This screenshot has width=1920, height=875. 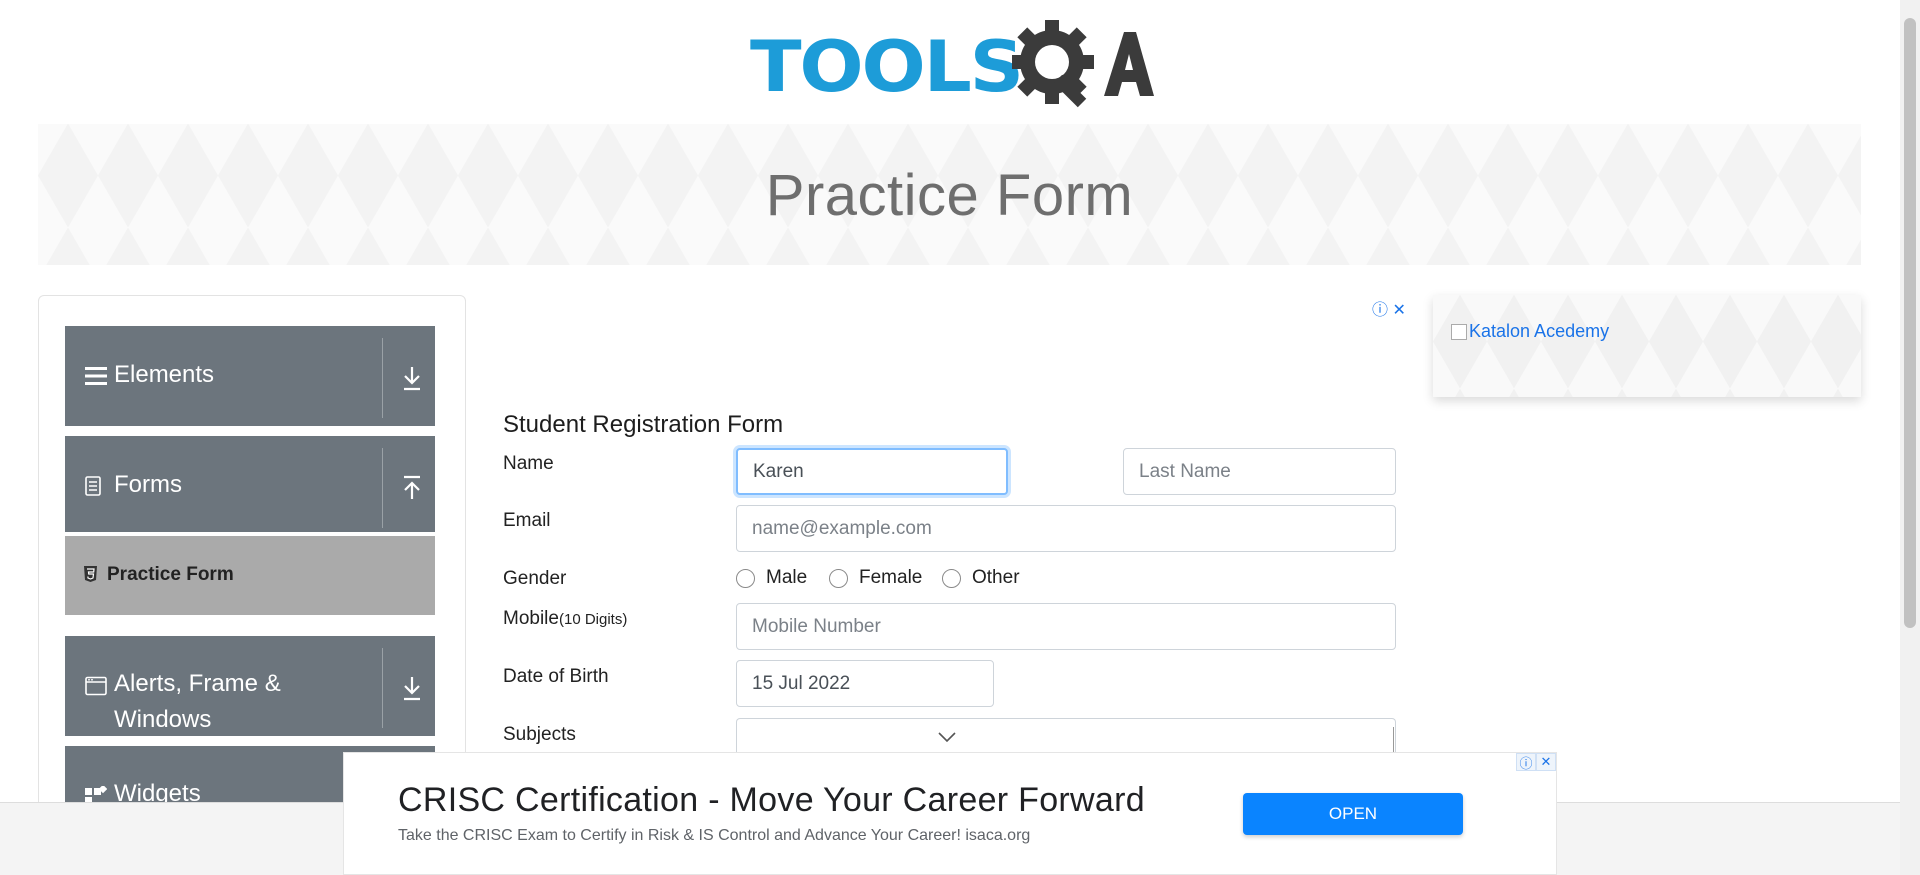 What do you see at coordinates (1459, 331) in the screenshot?
I see `broken-image-icon` at bounding box center [1459, 331].